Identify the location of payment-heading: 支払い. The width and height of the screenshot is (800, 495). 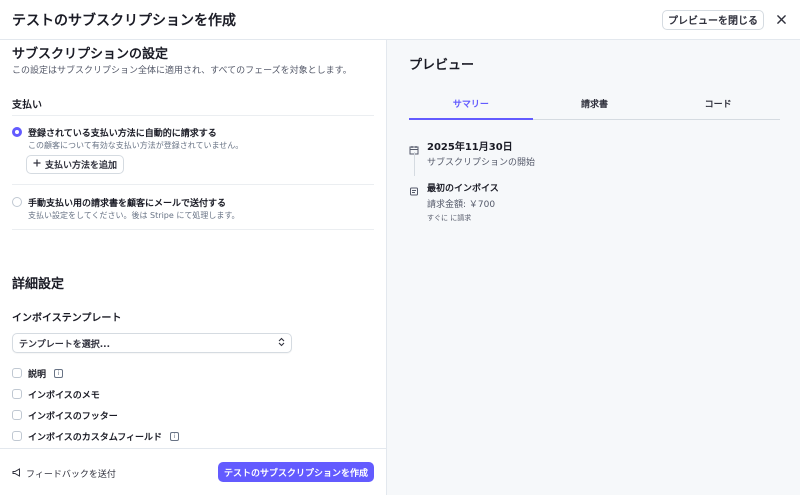
(27, 105).